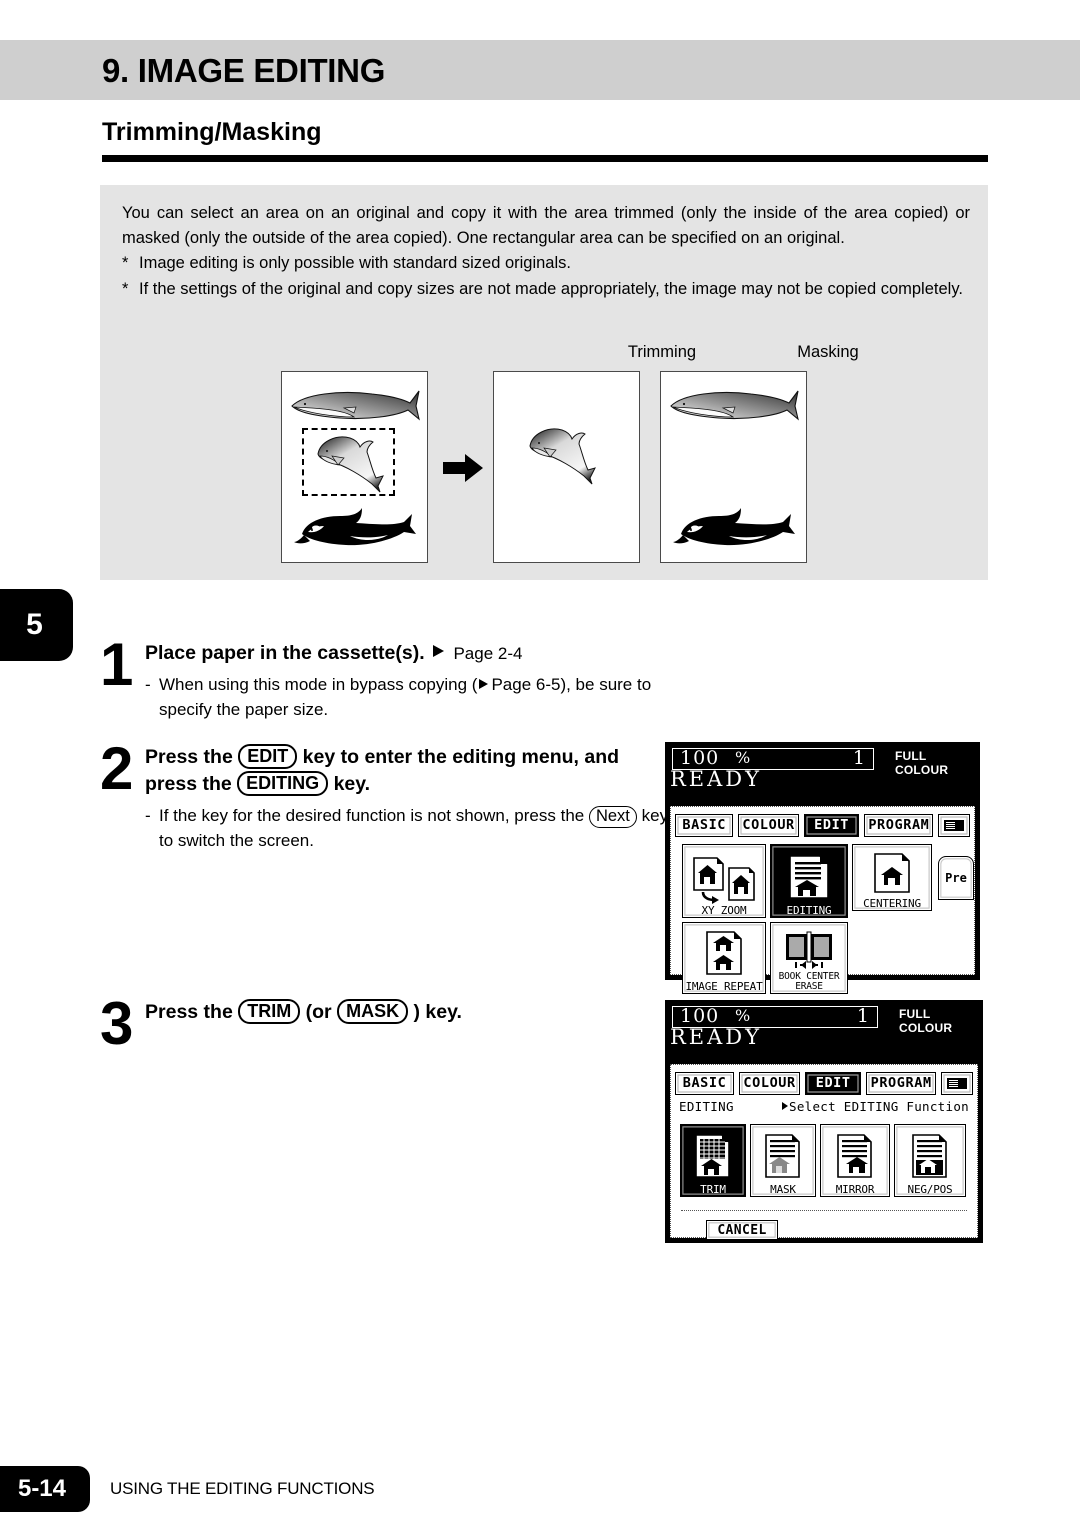  I want to click on lcd1-function-label: XY ZOOM, so click(724, 910).